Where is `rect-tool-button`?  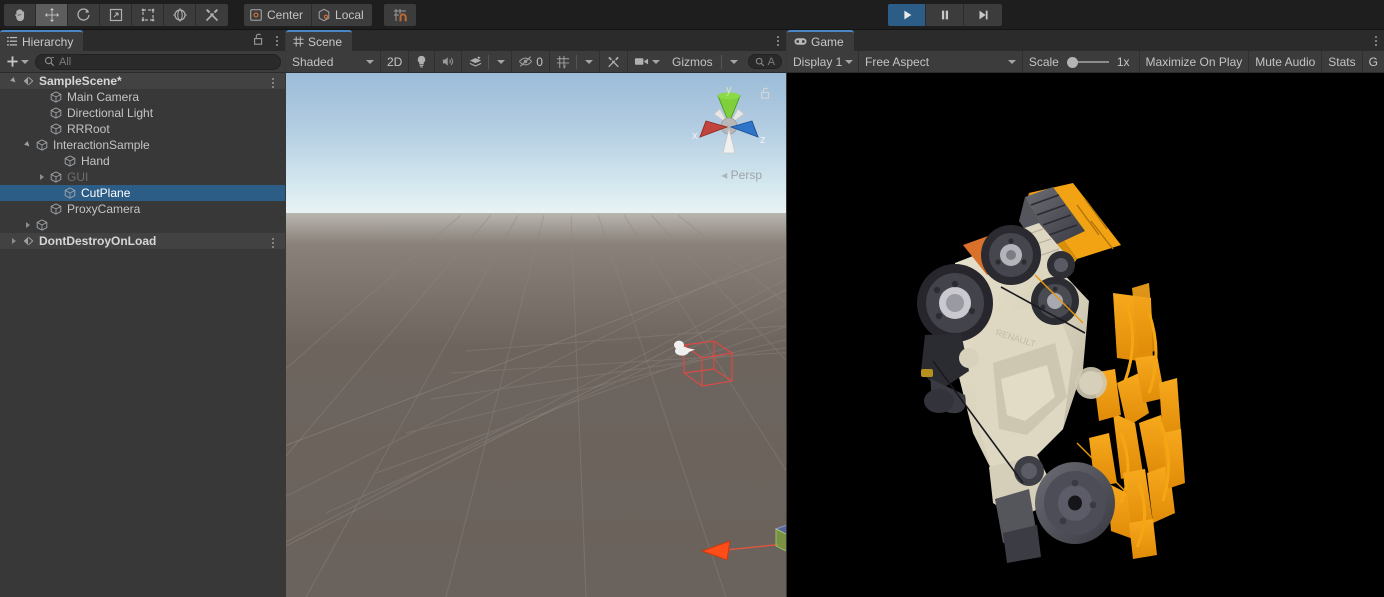
rect-tool-button is located at coordinates (148, 14).